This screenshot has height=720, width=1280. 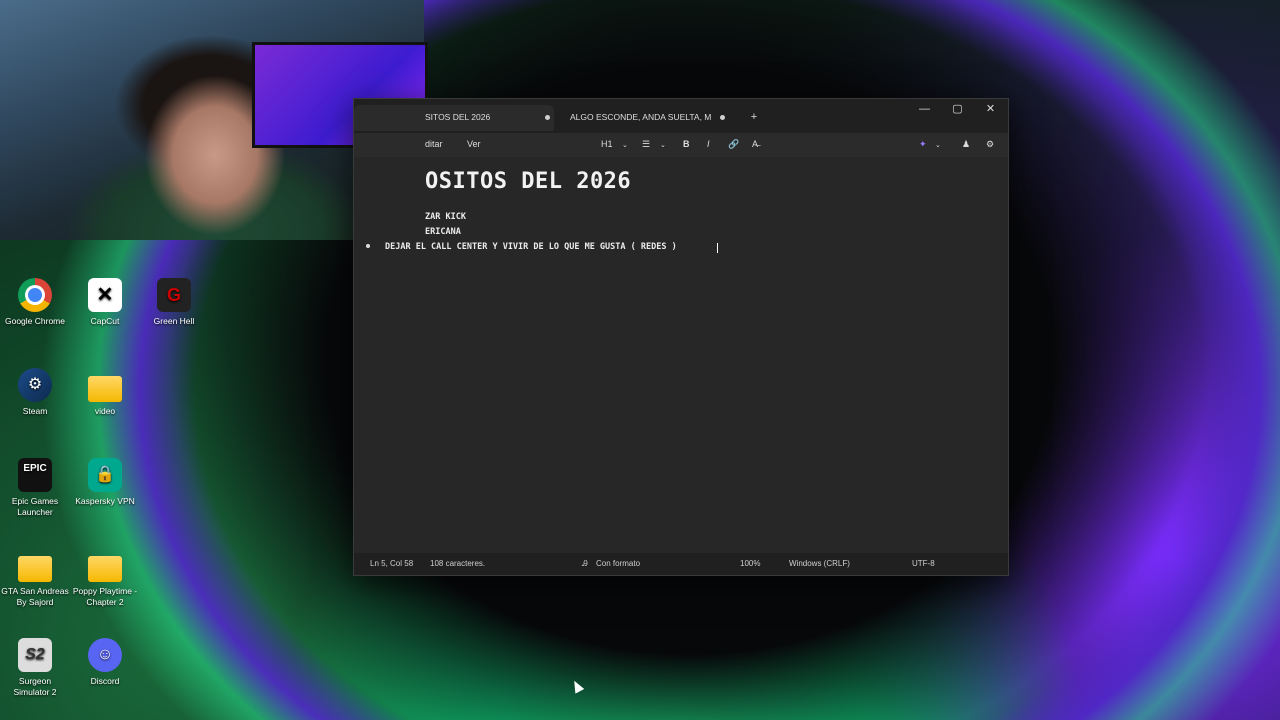 I want to click on text-caret, so click(x=717, y=248).